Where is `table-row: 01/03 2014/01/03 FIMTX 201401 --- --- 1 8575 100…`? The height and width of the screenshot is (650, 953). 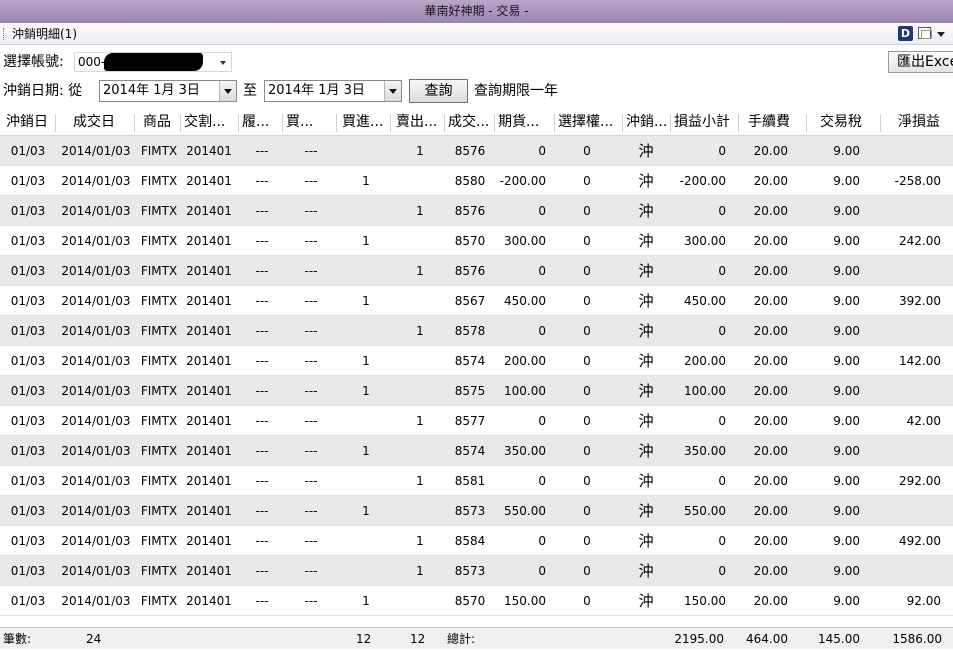 table-row: 01/03 2014/01/03 FIMTX 201401 --- --- 1 8575 100… is located at coordinates (476, 391).